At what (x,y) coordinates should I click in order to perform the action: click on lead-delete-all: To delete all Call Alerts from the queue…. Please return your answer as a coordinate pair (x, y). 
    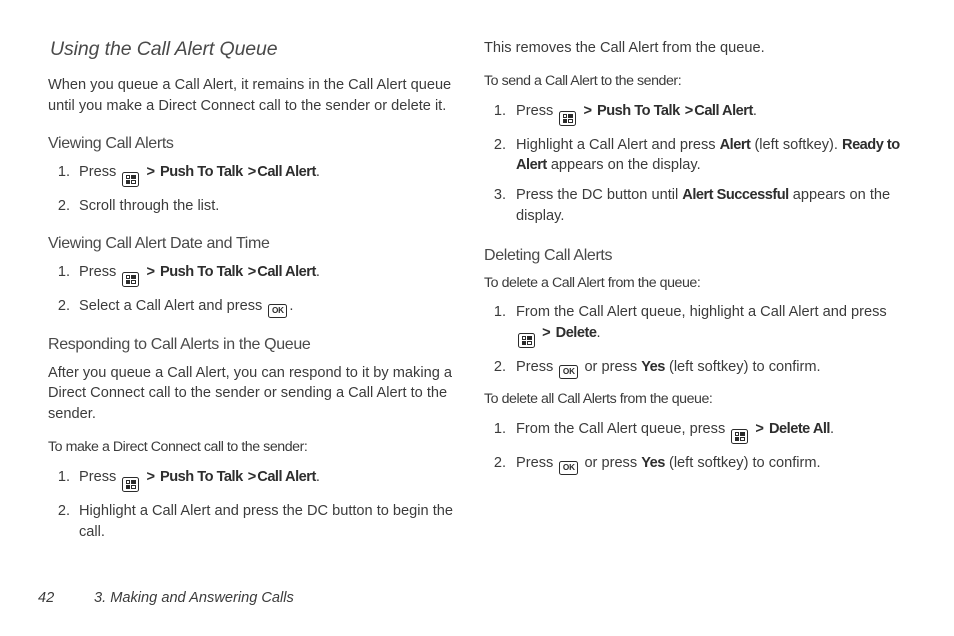
    Looking at the image, I should click on (598, 399).